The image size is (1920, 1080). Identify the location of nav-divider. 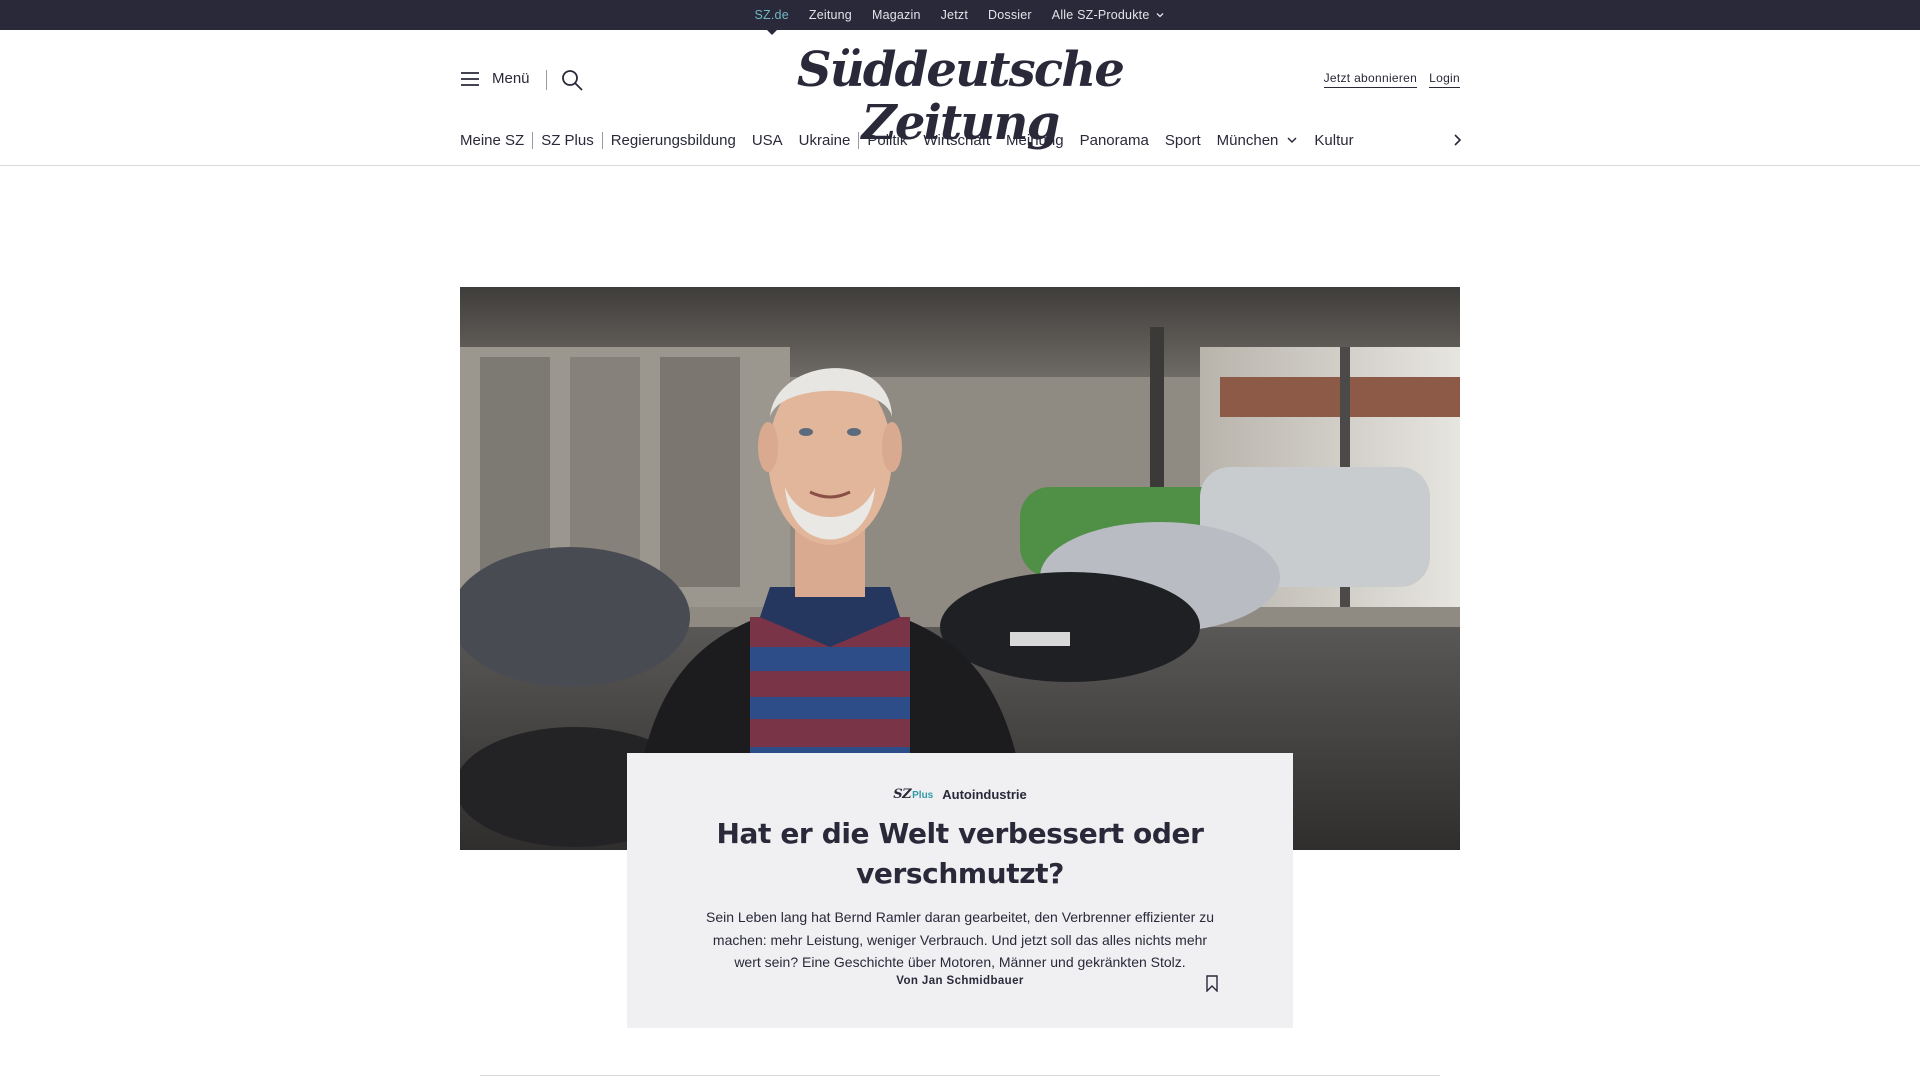
(960, 165).